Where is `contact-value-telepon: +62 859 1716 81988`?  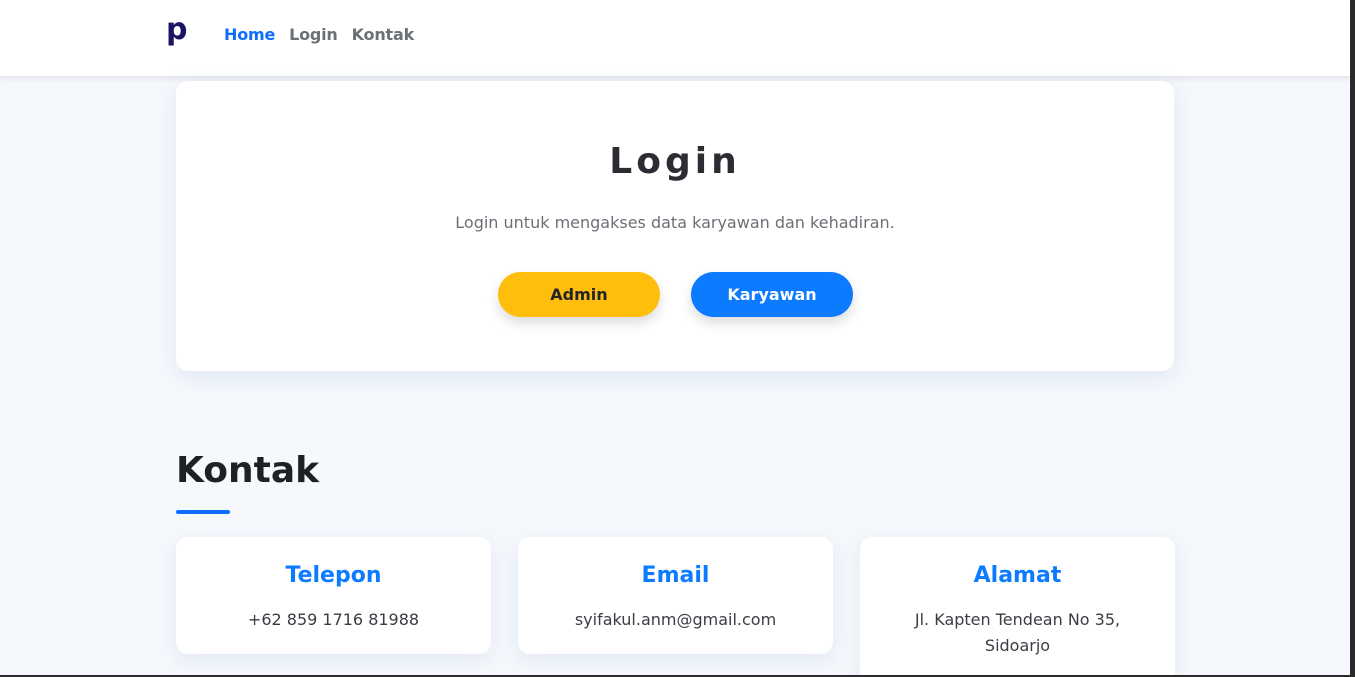
contact-value-telepon: +62 859 1716 81988 is located at coordinates (333, 619).